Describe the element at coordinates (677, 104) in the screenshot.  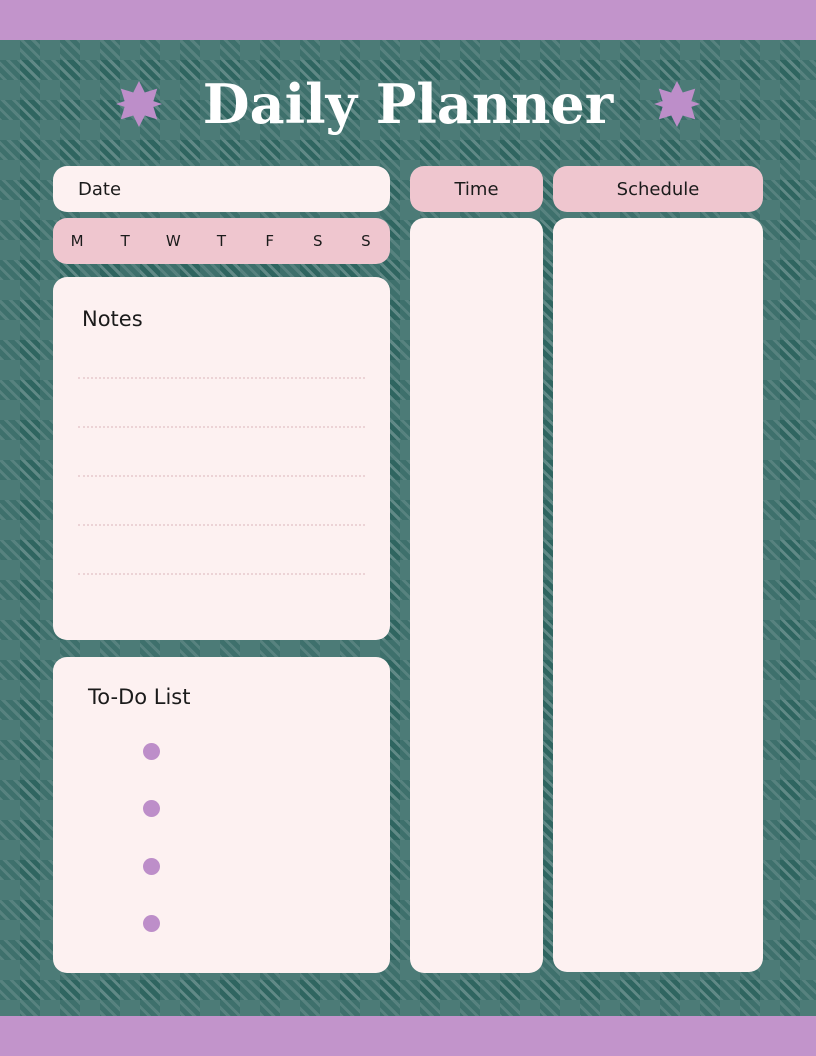
I see `eight-point-star-icon-right` at that location.